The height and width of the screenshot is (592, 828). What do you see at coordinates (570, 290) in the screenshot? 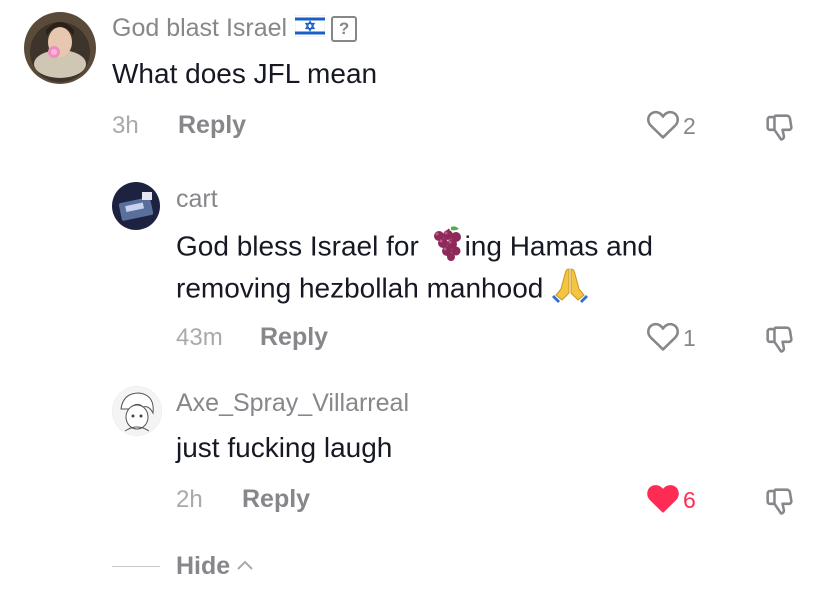
I see `folded-hands-emoji-icon` at bounding box center [570, 290].